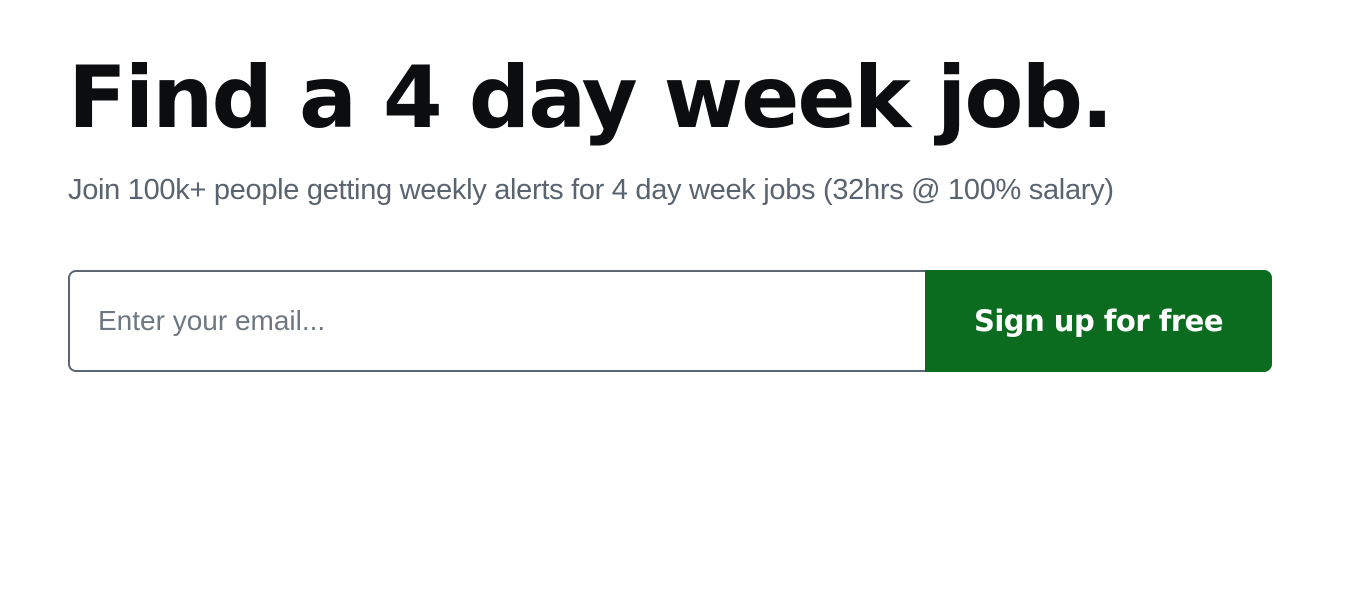 Image resolution: width=1354 pixels, height=616 pixels. What do you see at coordinates (496, 321) in the screenshot?
I see `email-field` at bounding box center [496, 321].